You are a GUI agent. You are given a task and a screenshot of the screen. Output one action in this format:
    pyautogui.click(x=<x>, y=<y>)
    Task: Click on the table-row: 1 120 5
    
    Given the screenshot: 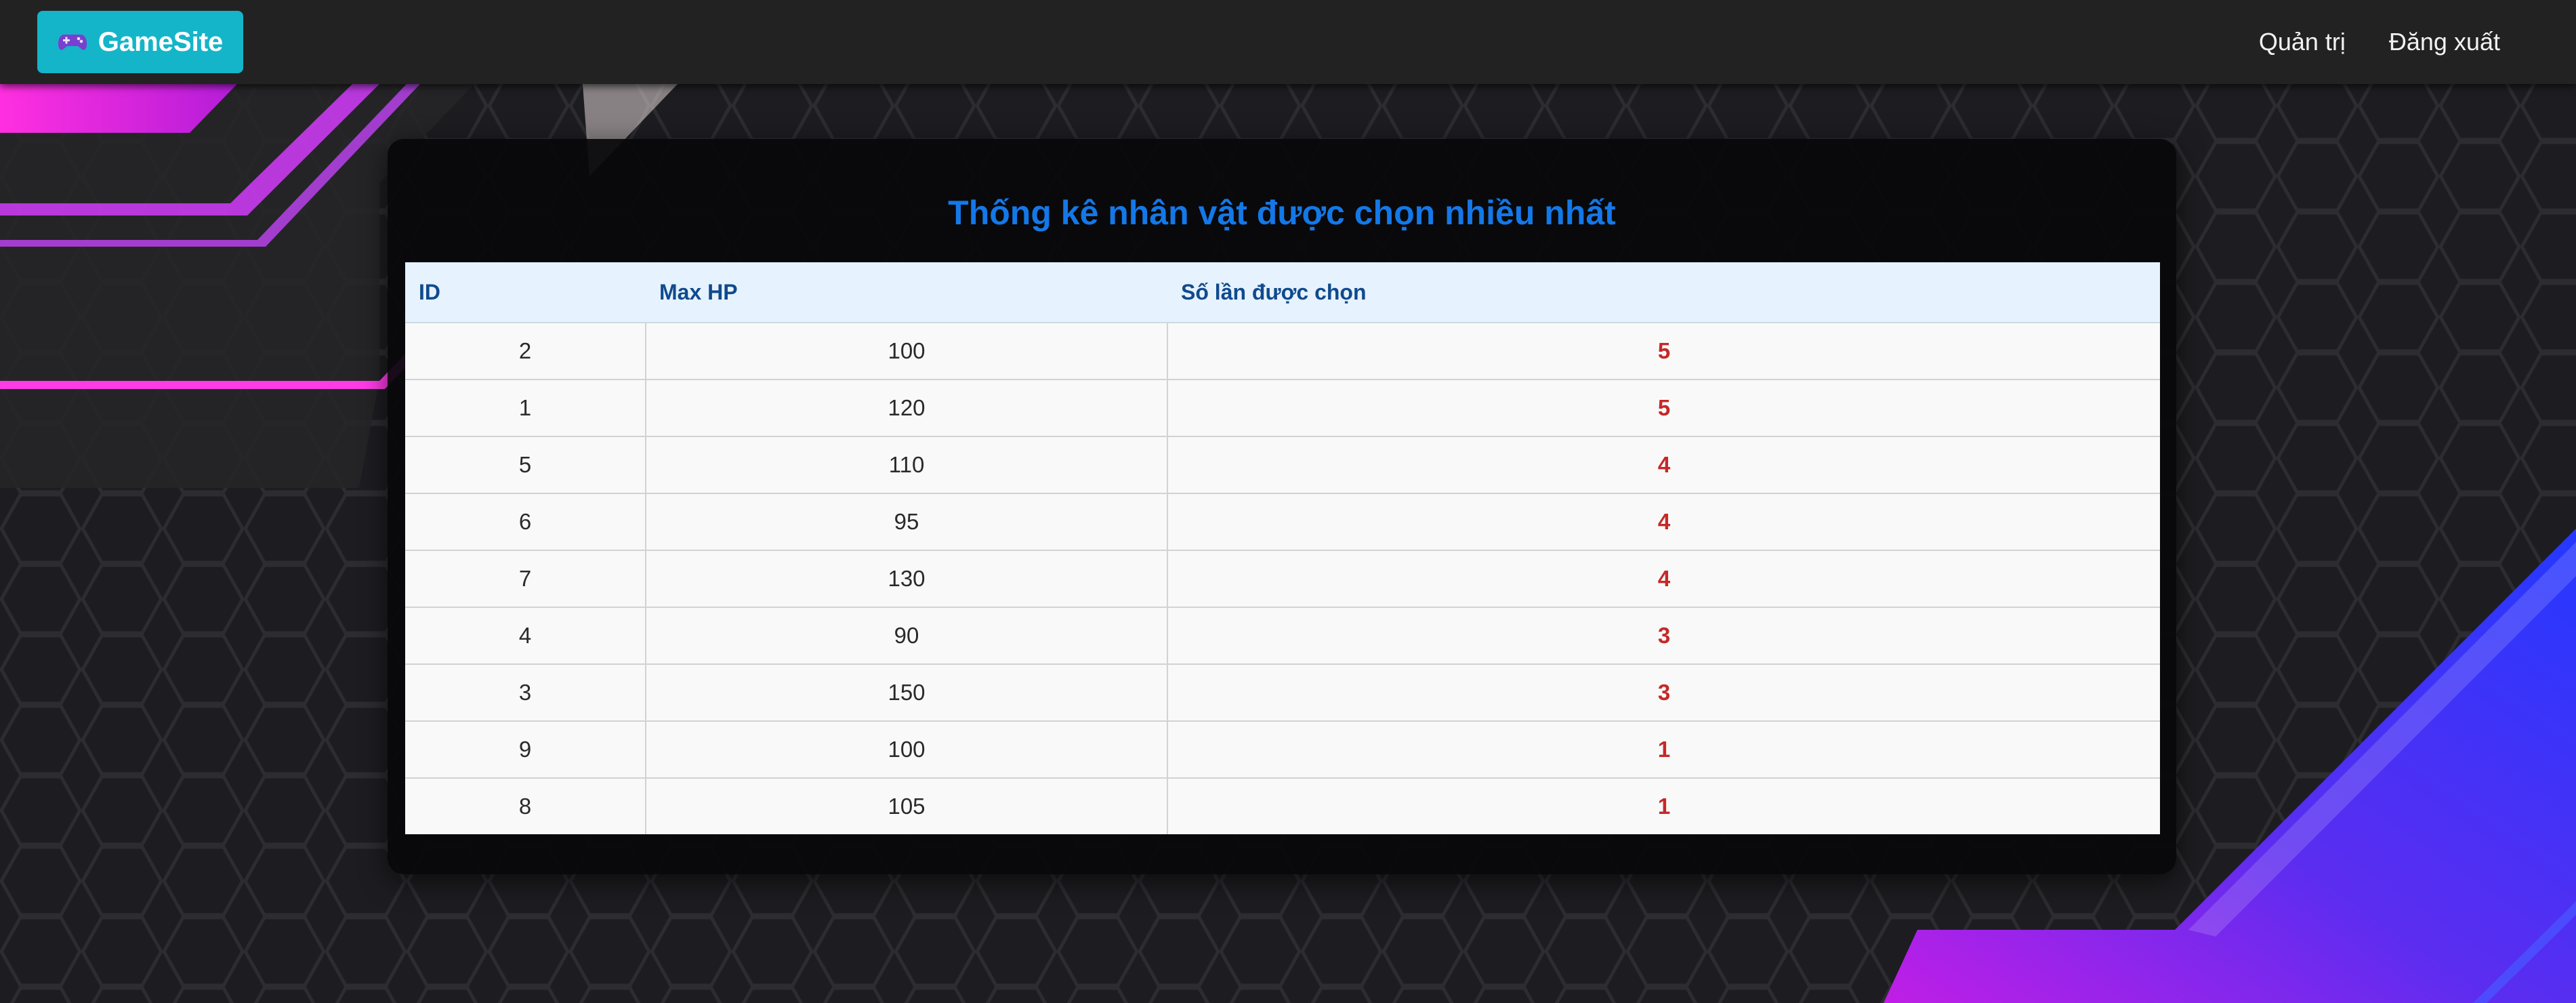 What is the action you would take?
    pyautogui.click(x=1282, y=408)
    